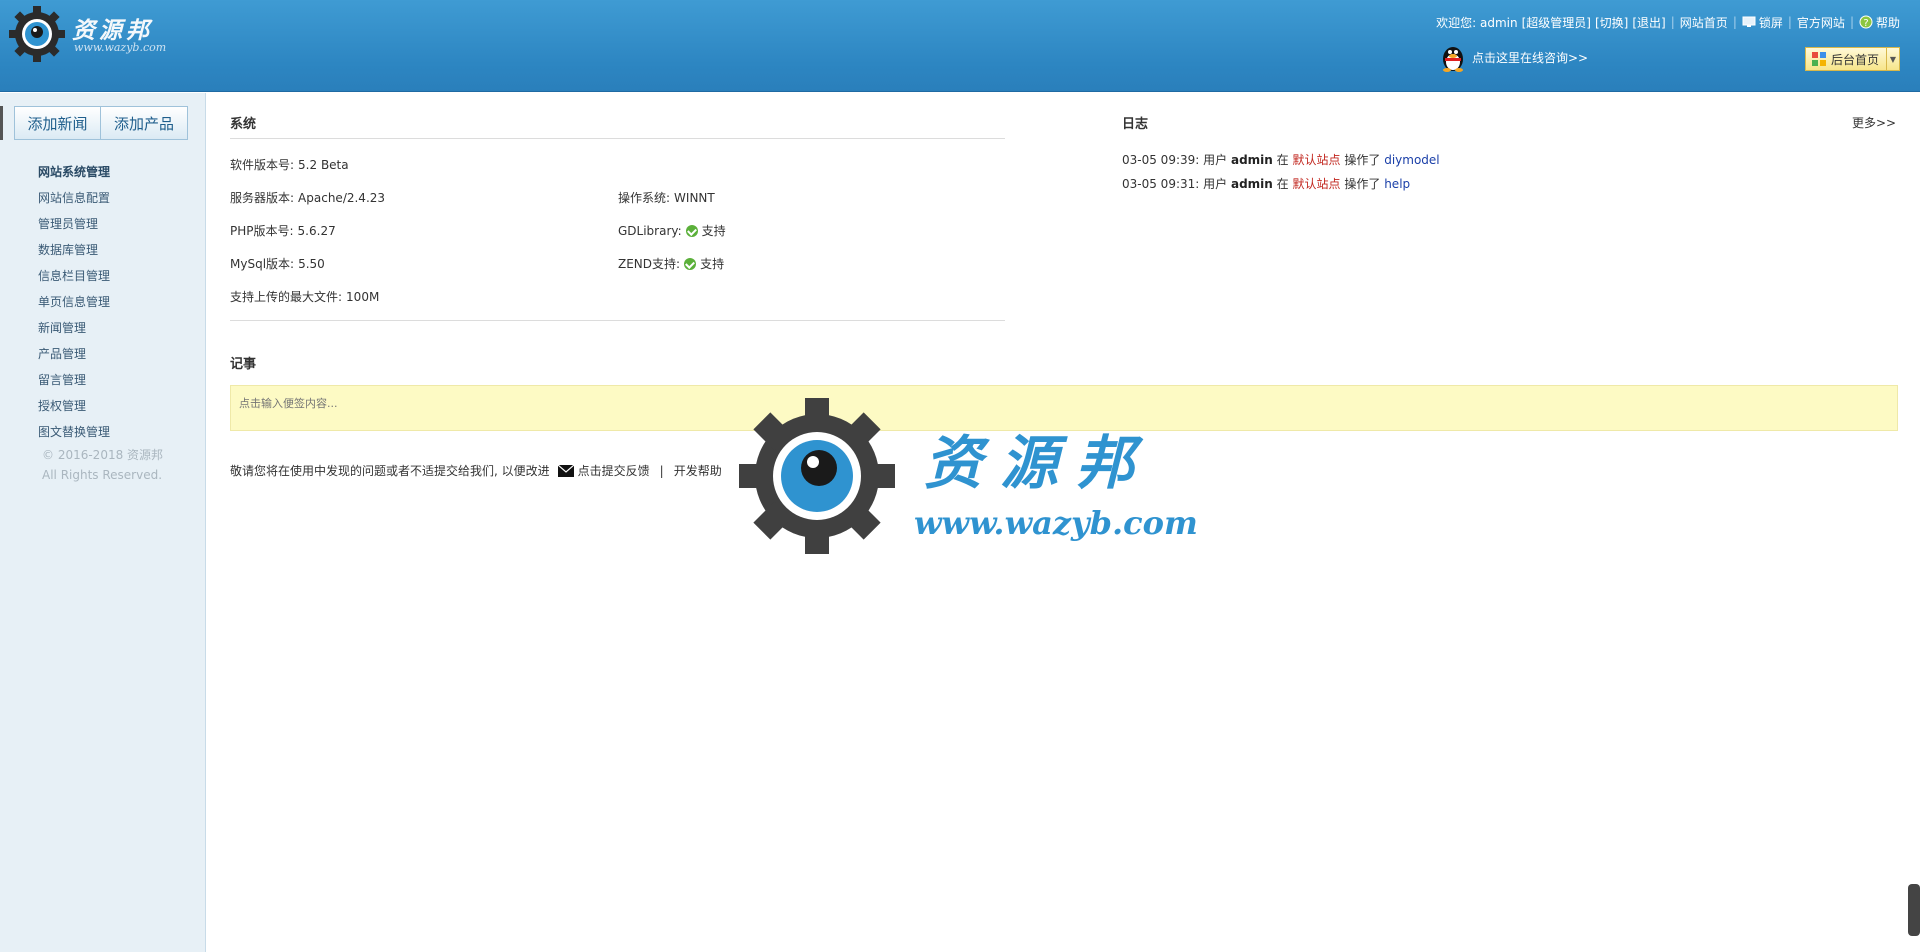 This screenshot has height=952, width=1920. What do you see at coordinates (1412, 160) in the screenshot?
I see `log-module: diymodel` at bounding box center [1412, 160].